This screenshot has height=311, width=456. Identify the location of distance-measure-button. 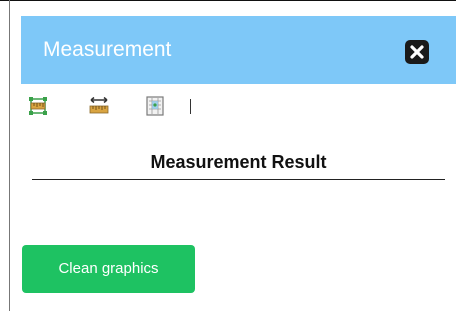
(99, 106).